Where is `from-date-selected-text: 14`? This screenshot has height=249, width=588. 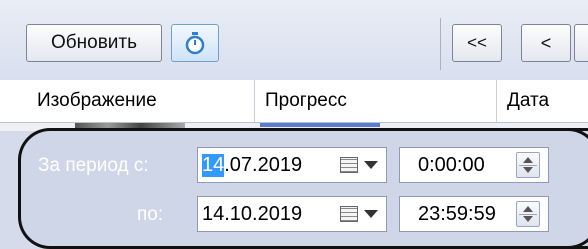 from-date-selected-text: 14 is located at coordinates (213, 165).